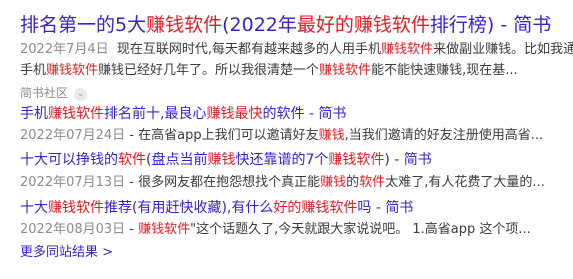 Image resolution: width=573 pixels, height=279 pixels. I want to click on sub-result-title-link: 十大可以挣钱的软件(盘点当前赚钱快还靠谱的7个赚钱软件) - 简书, so click(226, 160).